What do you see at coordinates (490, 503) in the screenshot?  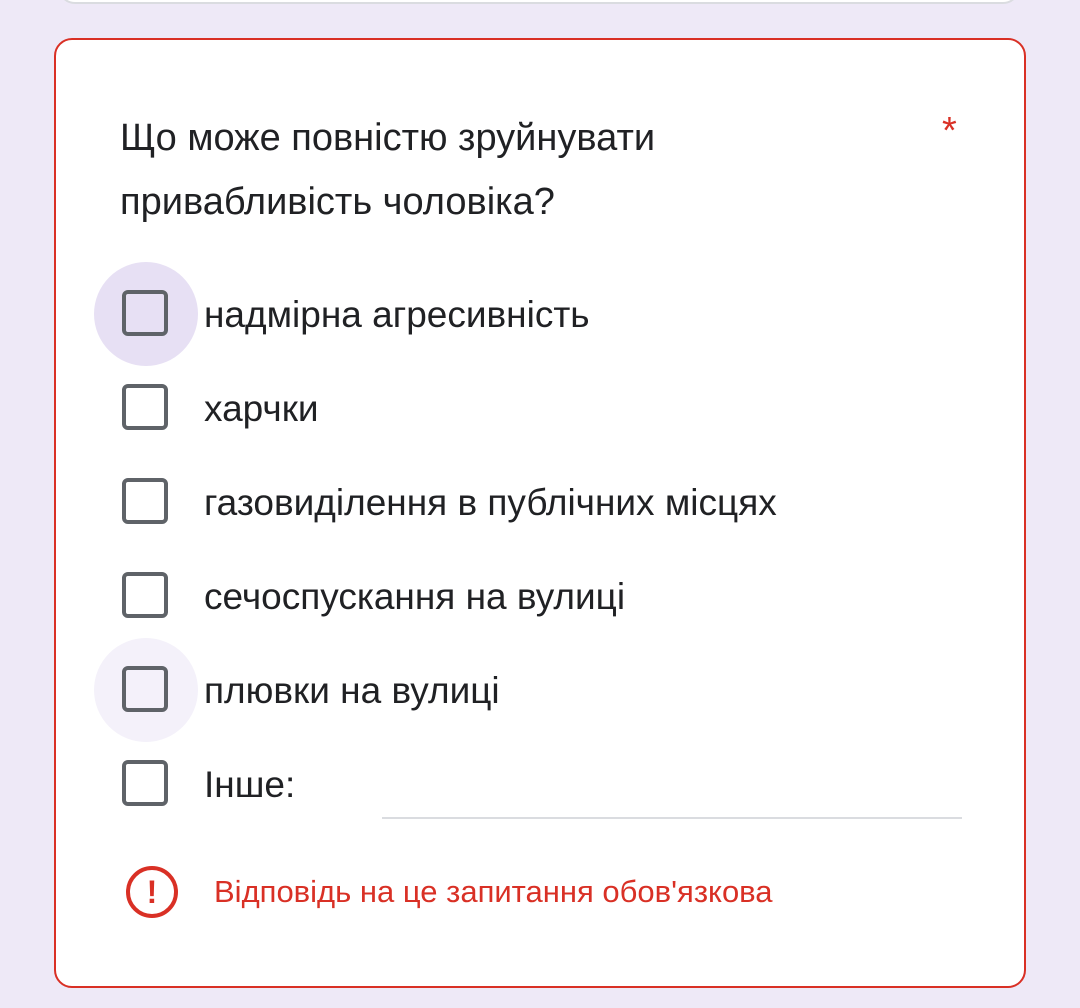 I see `option-label: газовиділення в публічних місцях` at bounding box center [490, 503].